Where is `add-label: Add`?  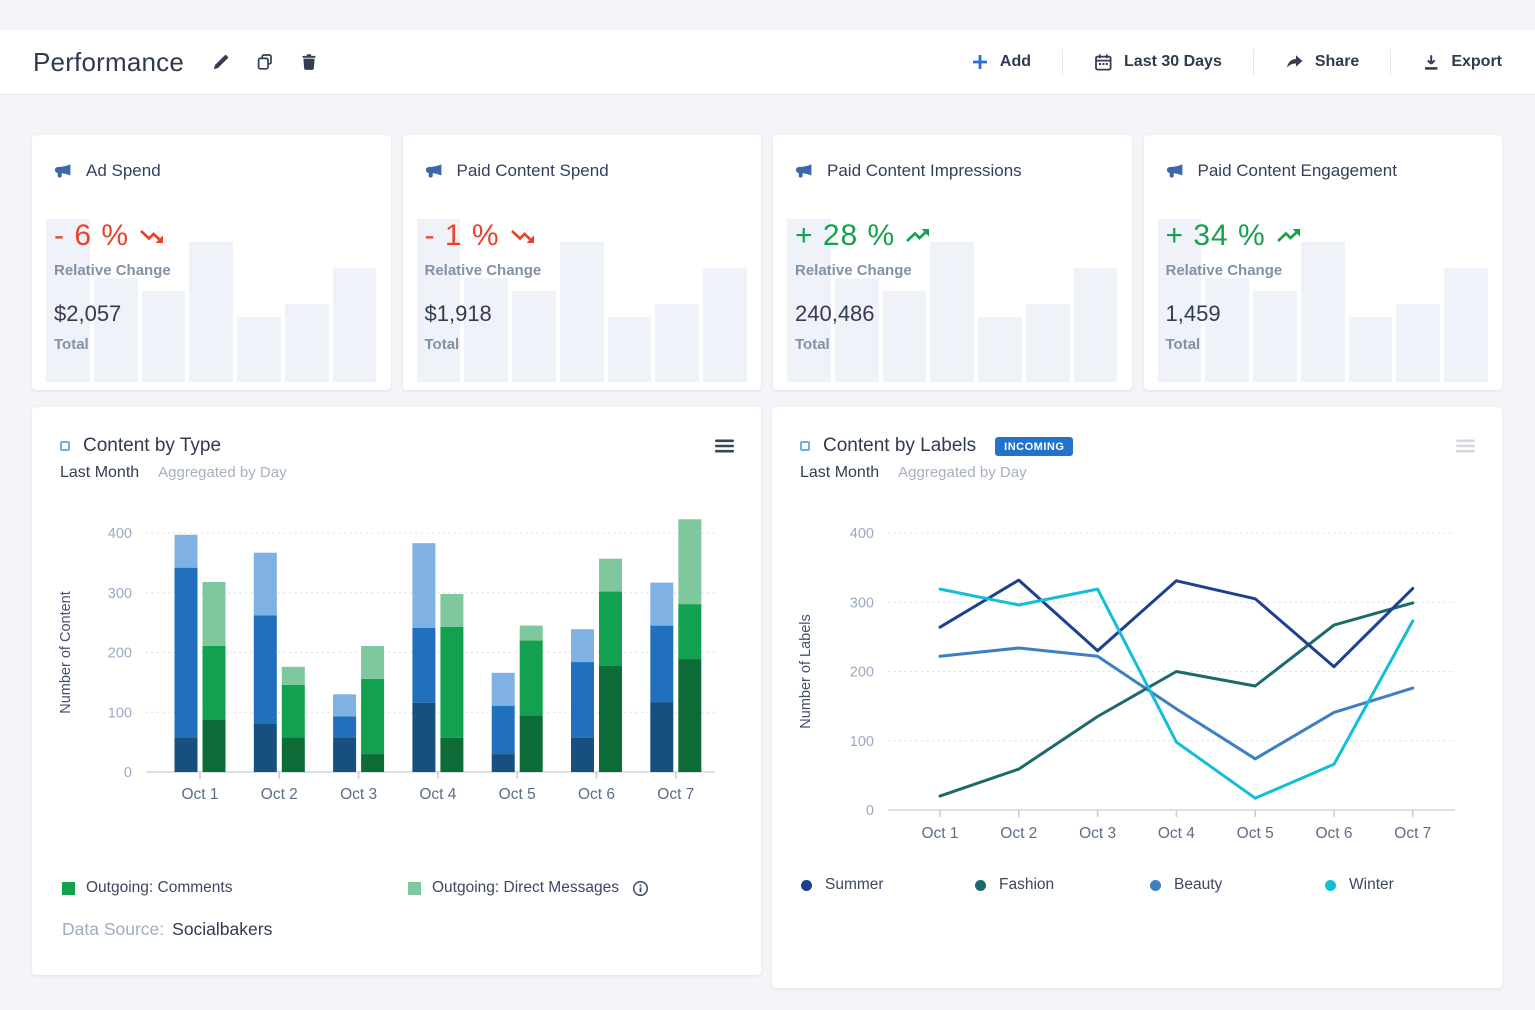
add-label: Add is located at coordinates (1015, 61).